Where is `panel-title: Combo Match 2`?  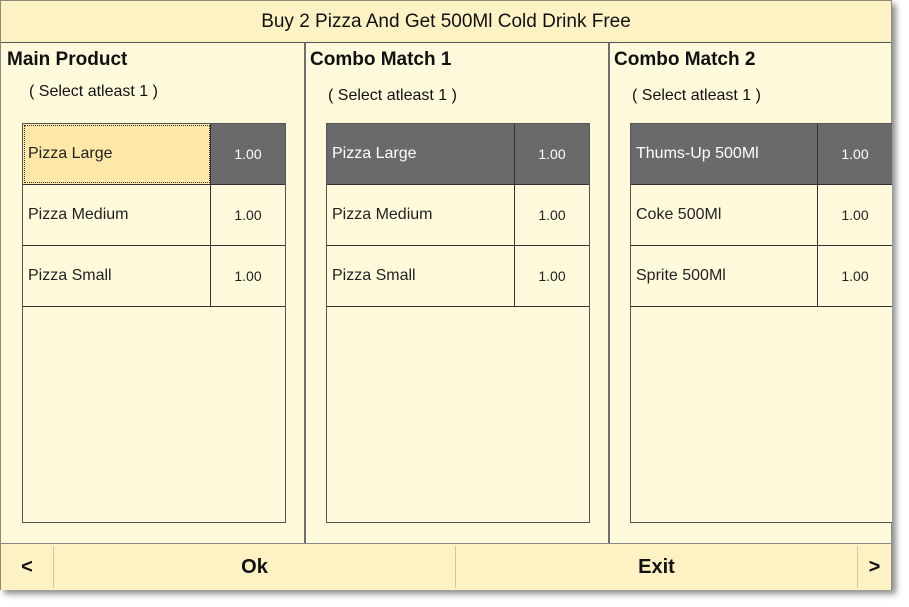 panel-title: Combo Match 2 is located at coordinates (685, 59).